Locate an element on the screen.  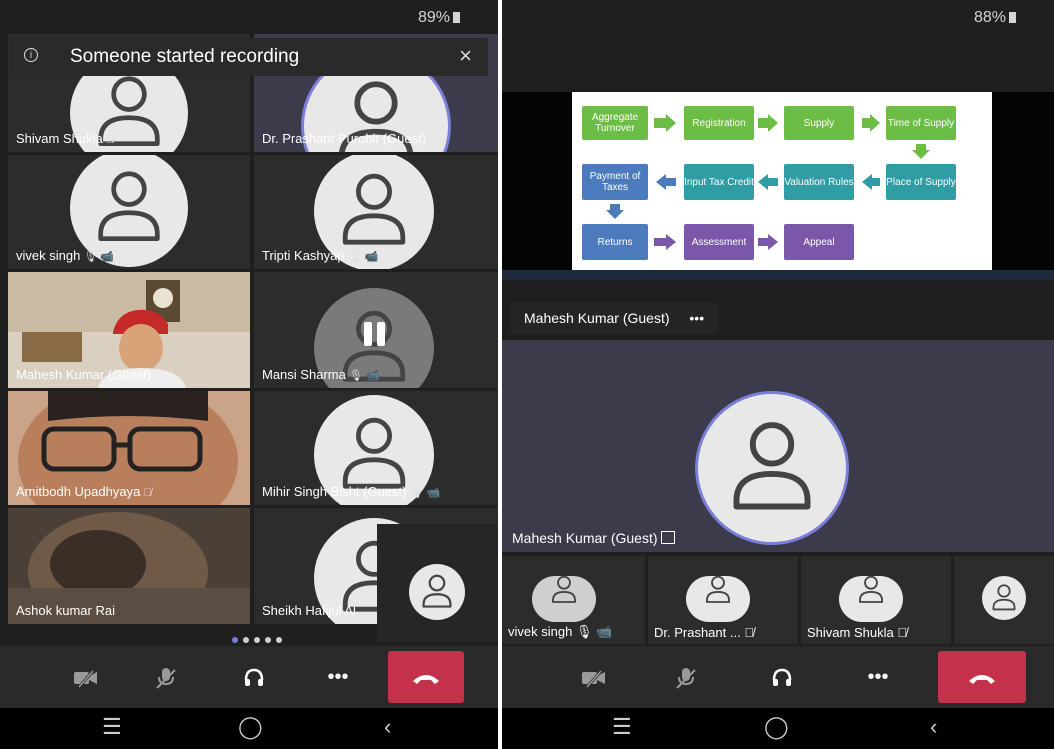
info-icon: i is located at coordinates (31, 55).